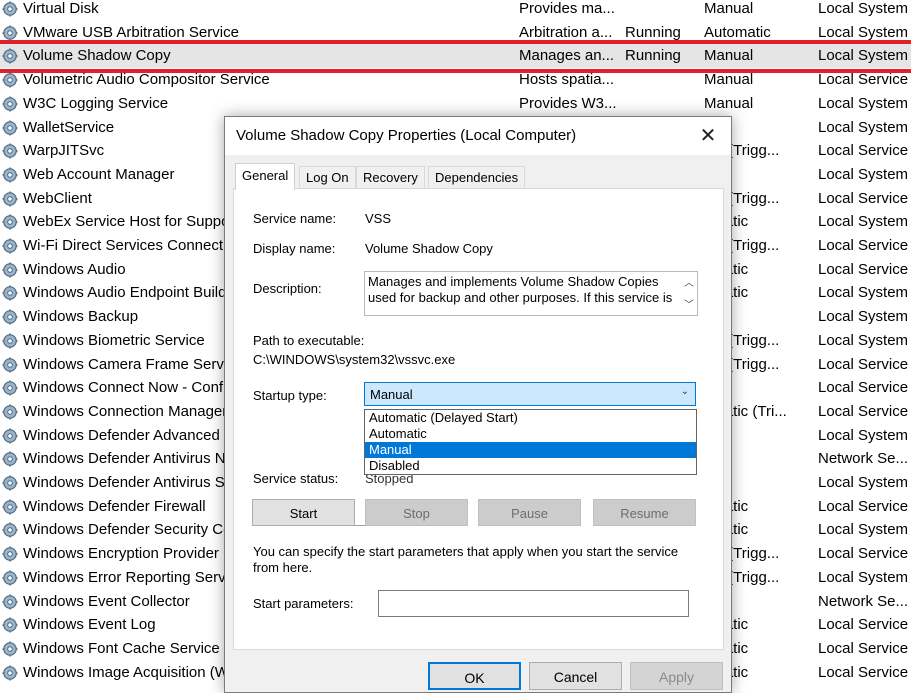 This screenshot has height=693, width=911. I want to click on option-manual: Manual, so click(530, 450).